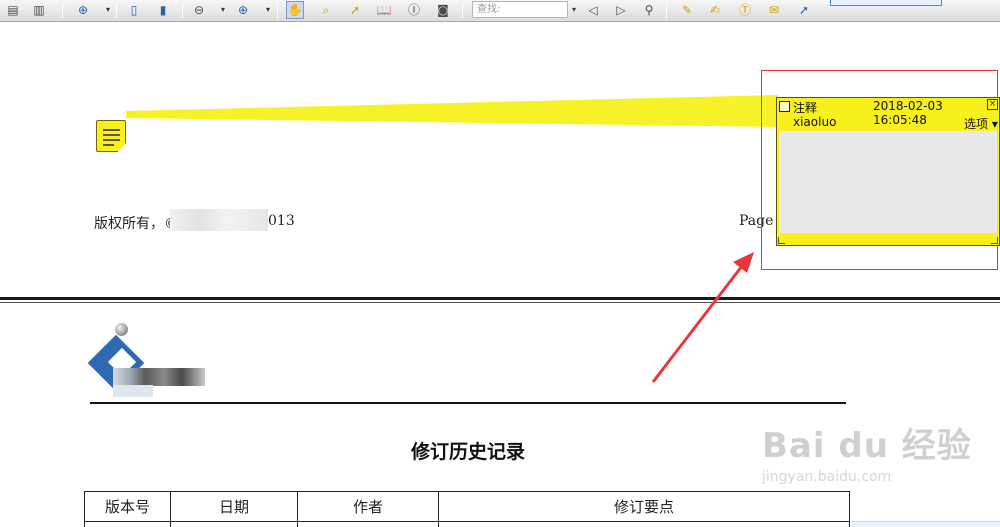 The image size is (1000, 527). I want to click on options-dropdown: 选项 ▾, so click(981, 123).